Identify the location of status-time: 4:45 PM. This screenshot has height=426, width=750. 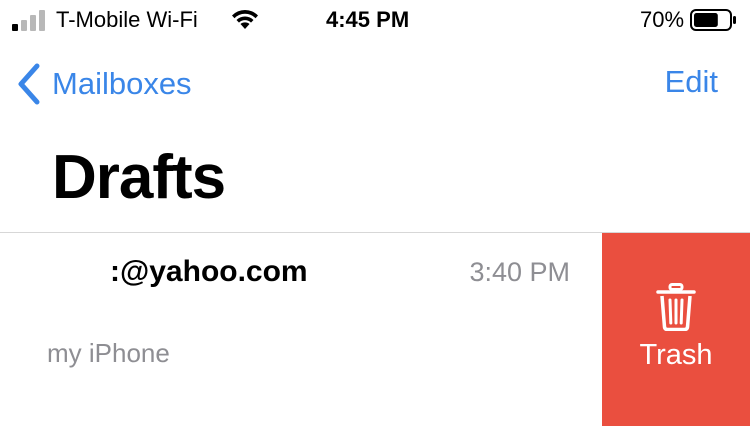
(368, 19).